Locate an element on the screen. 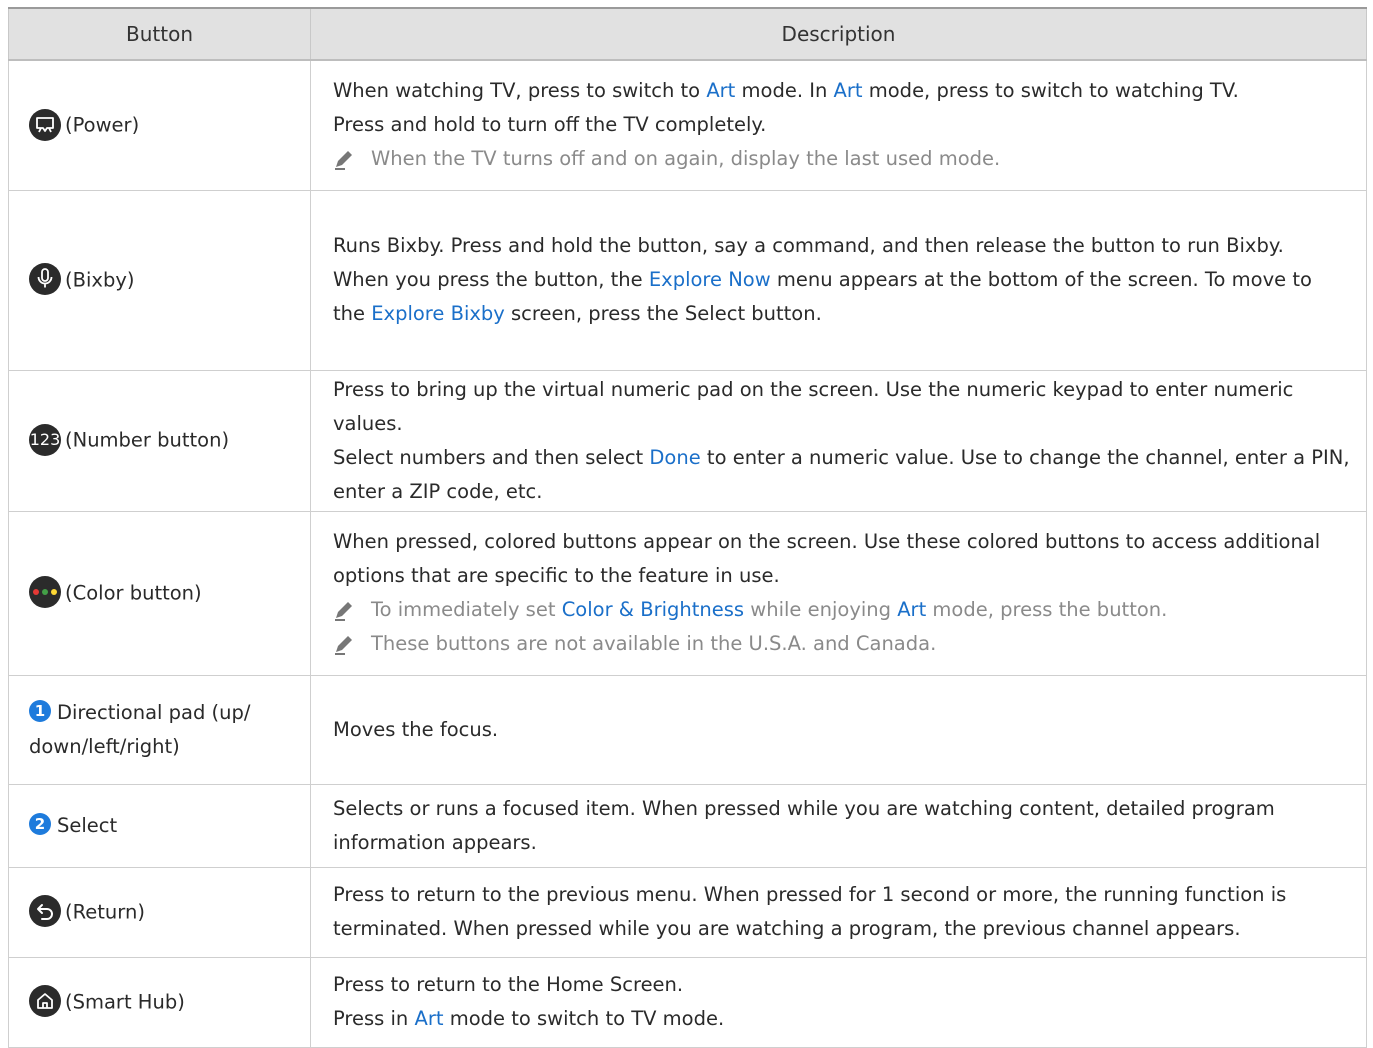  table-header-row: Button Description is located at coordinates (687, 34).